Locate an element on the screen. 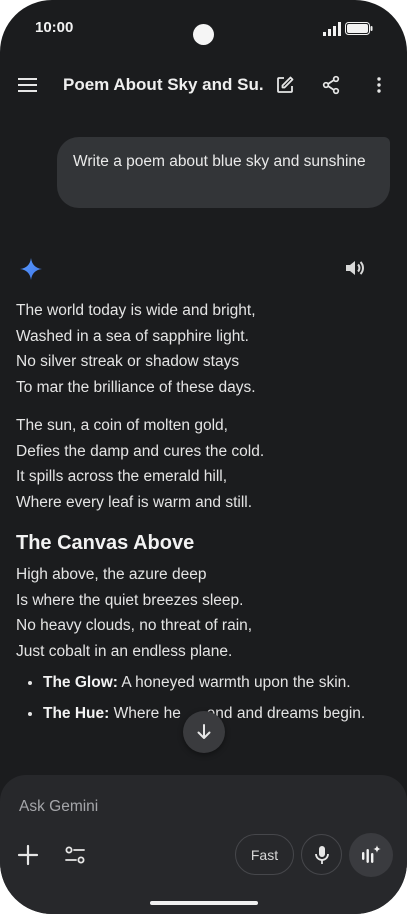 This screenshot has height=914, width=407. status-time: 10:00 is located at coordinates (54, 27).